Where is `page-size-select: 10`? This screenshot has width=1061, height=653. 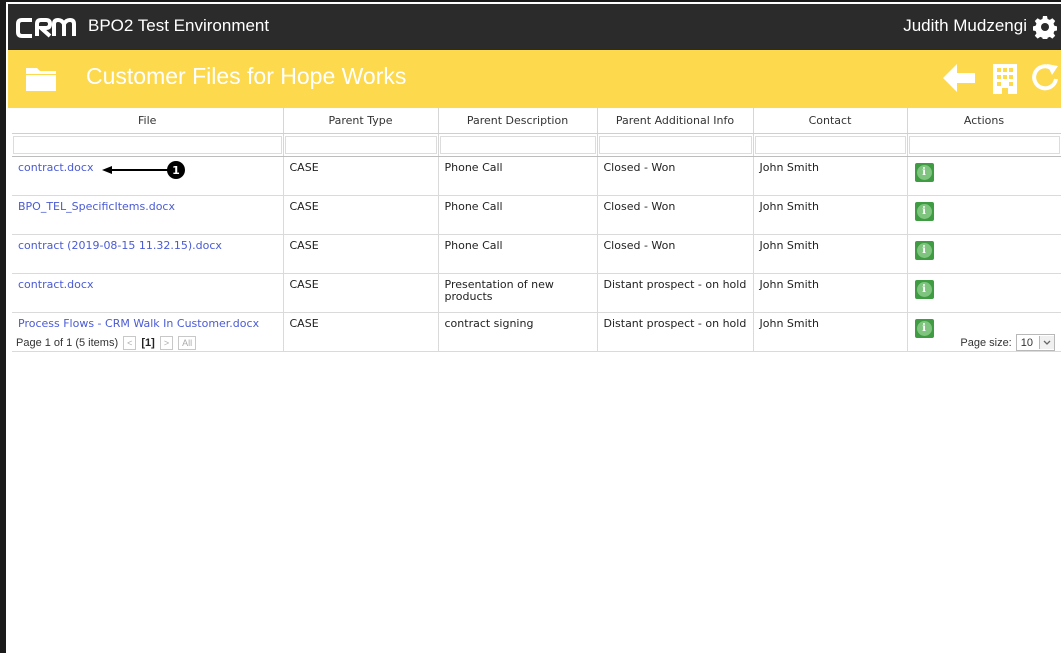
page-size-select: 10 is located at coordinates (1035, 342).